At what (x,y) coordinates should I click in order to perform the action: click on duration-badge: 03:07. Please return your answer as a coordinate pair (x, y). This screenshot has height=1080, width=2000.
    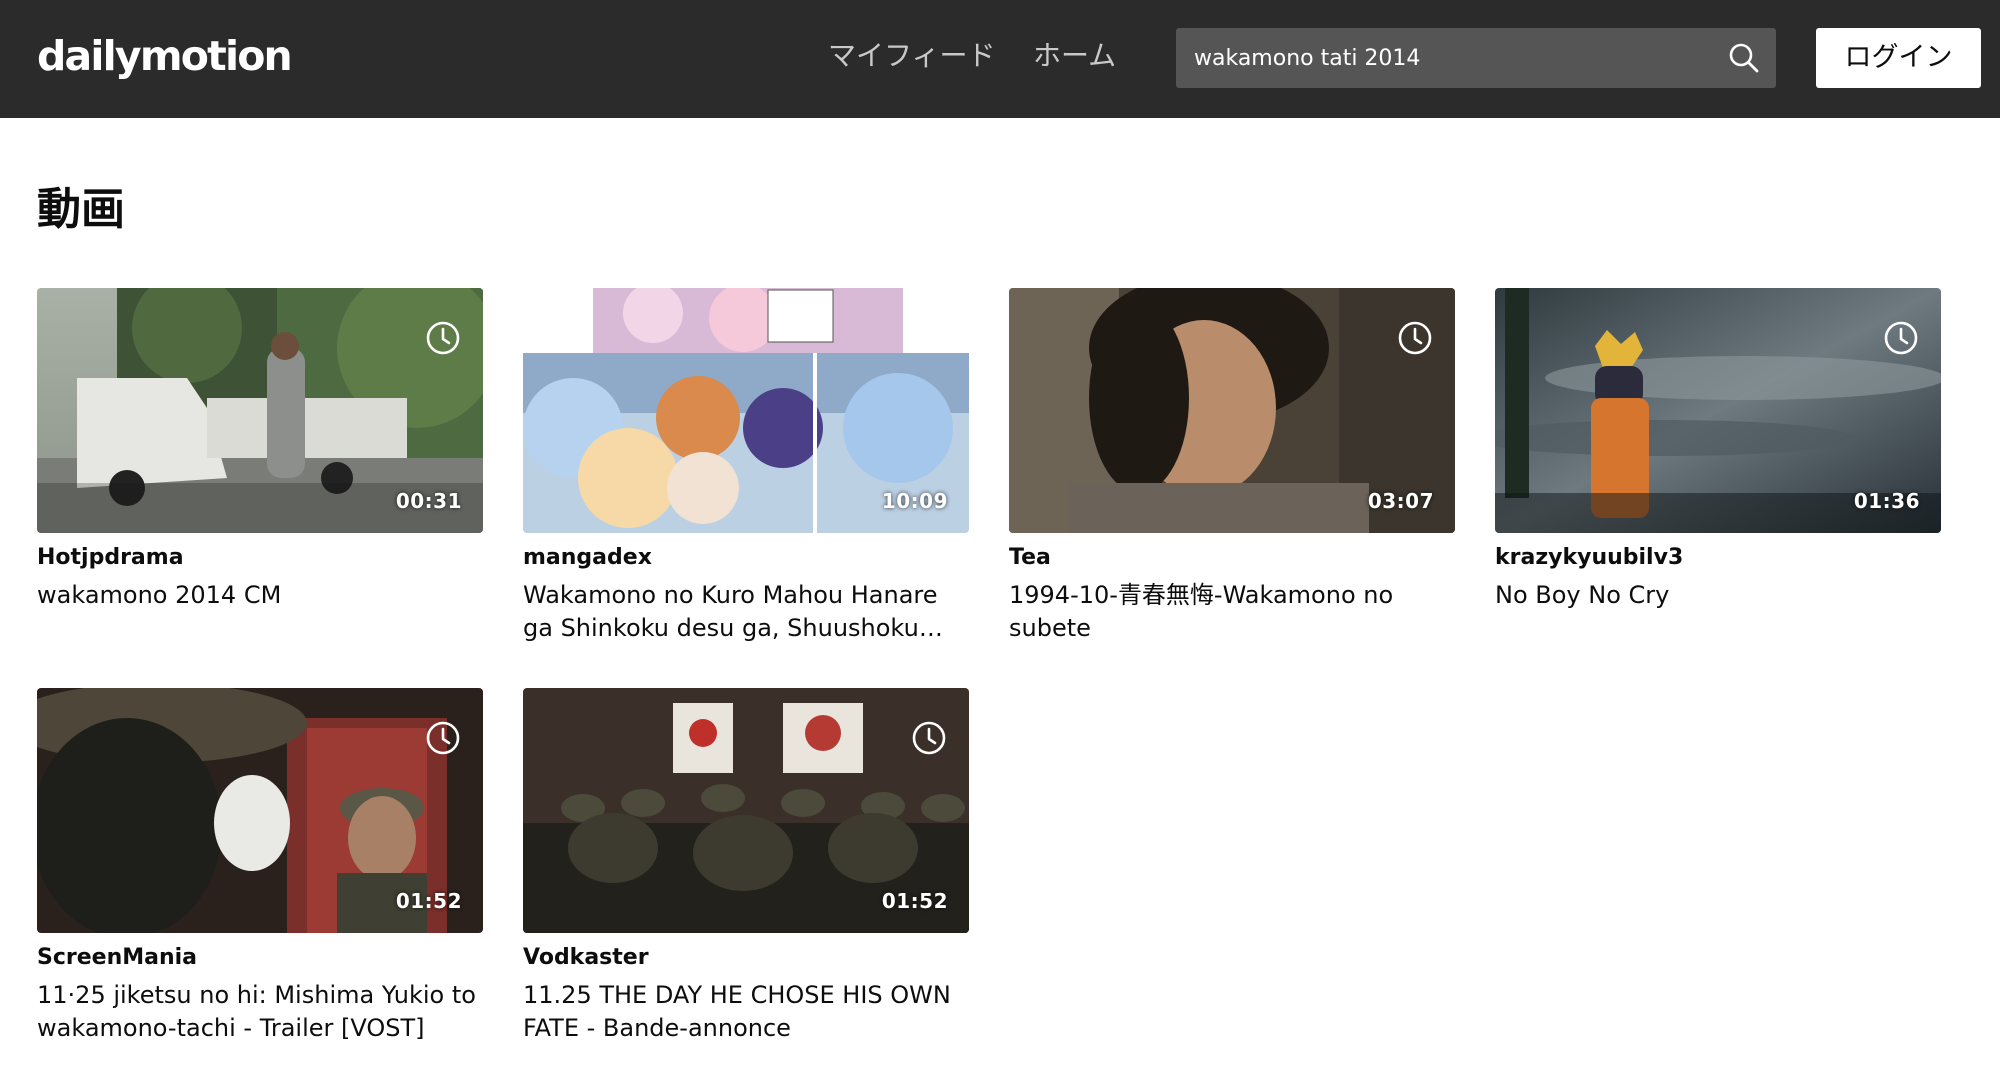
    Looking at the image, I should click on (1400, 501).